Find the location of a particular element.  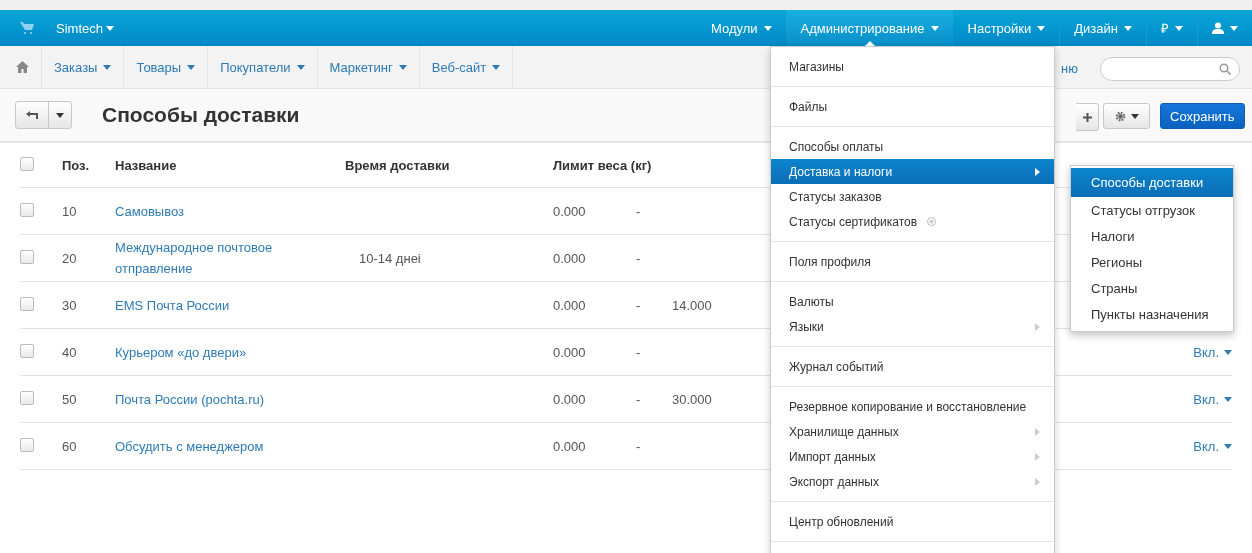

position-value: 10 is located at coordinates (69, 211).